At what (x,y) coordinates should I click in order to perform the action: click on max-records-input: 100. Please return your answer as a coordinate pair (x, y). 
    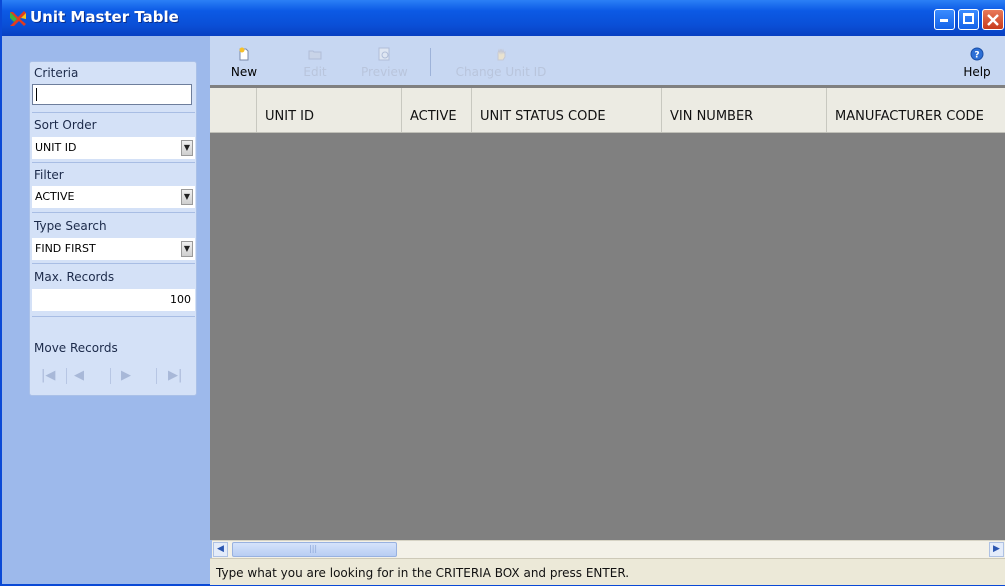
    Looking at the image, I should click on (113, 300).